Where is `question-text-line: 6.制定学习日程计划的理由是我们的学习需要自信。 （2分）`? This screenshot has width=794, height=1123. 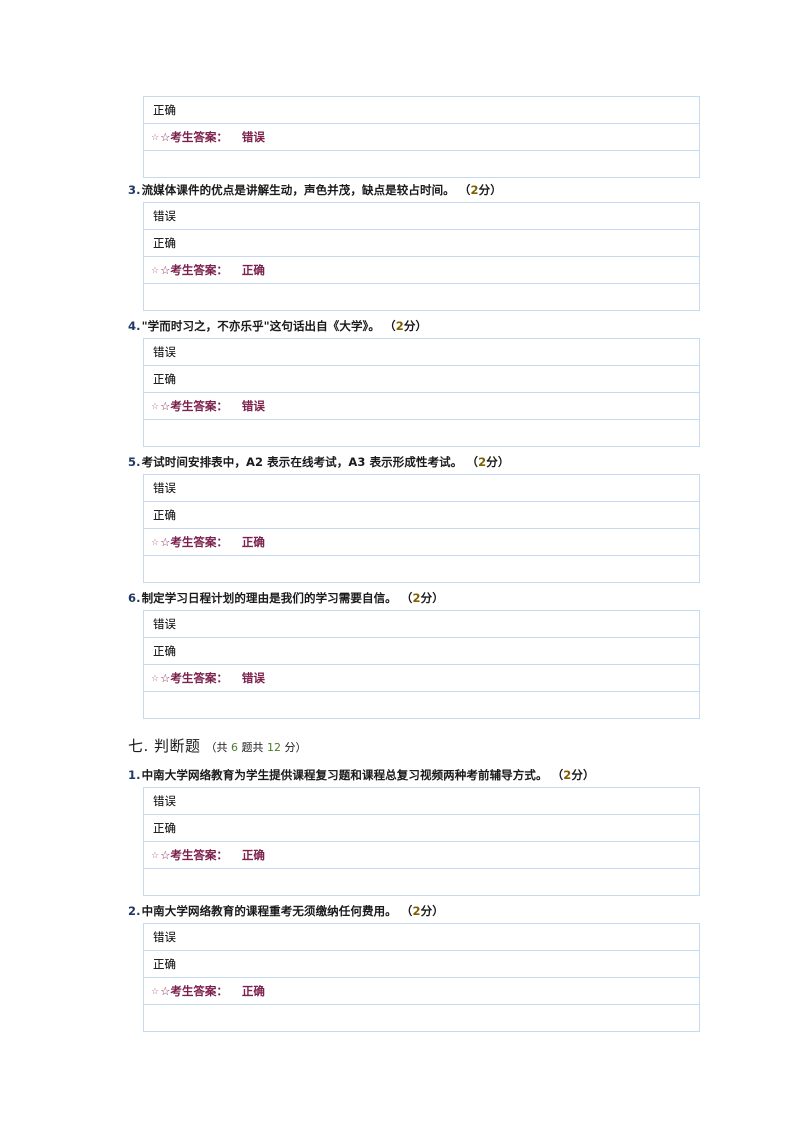 question-text-line: 6.制定学习日程计划的理由是我们的学习需要自信。 （2分） is located at coordinates (414, 598).